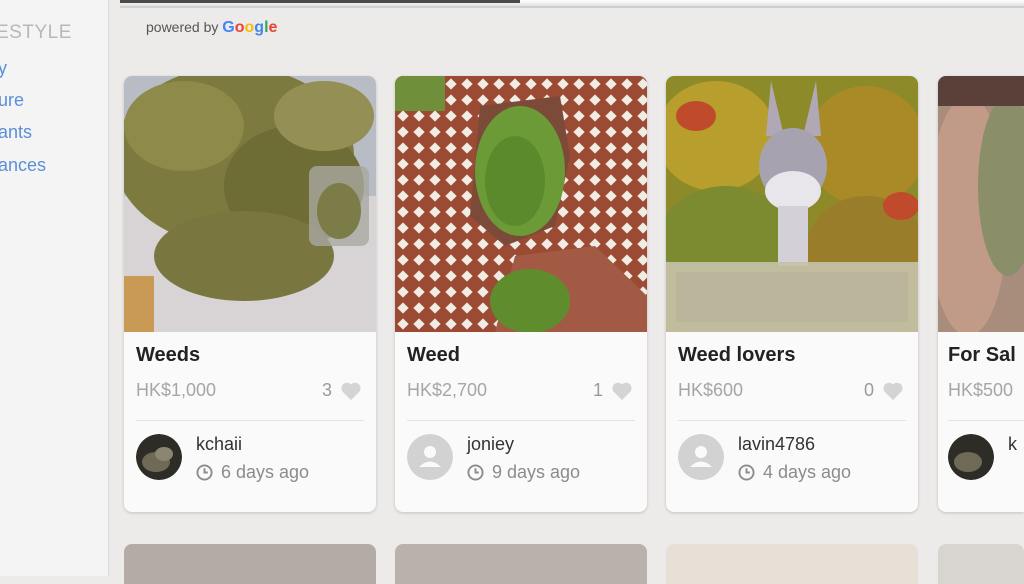 This screenshot has width=1024, height=584. I want to click on like-count: 1, so click(613, 390).